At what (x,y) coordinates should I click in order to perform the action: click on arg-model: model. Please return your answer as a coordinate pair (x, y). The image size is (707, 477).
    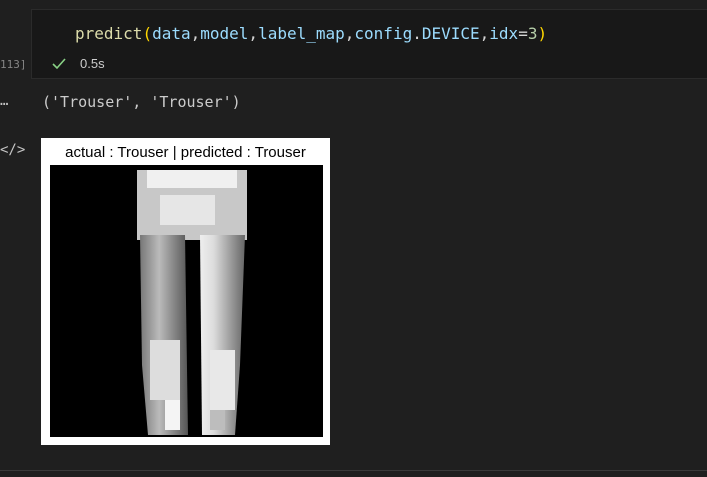
    Looking at the image, I should click on (224, 33).